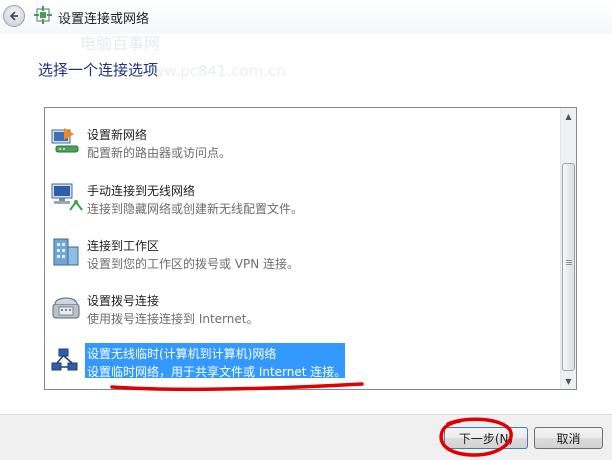 Image resolution: width=612 pixels, height=460 pixels. What do you see at coordinates (568, 116) in the screenshot?
I see `scroll-up-icon: ▲` at bounding box center [568, 116].